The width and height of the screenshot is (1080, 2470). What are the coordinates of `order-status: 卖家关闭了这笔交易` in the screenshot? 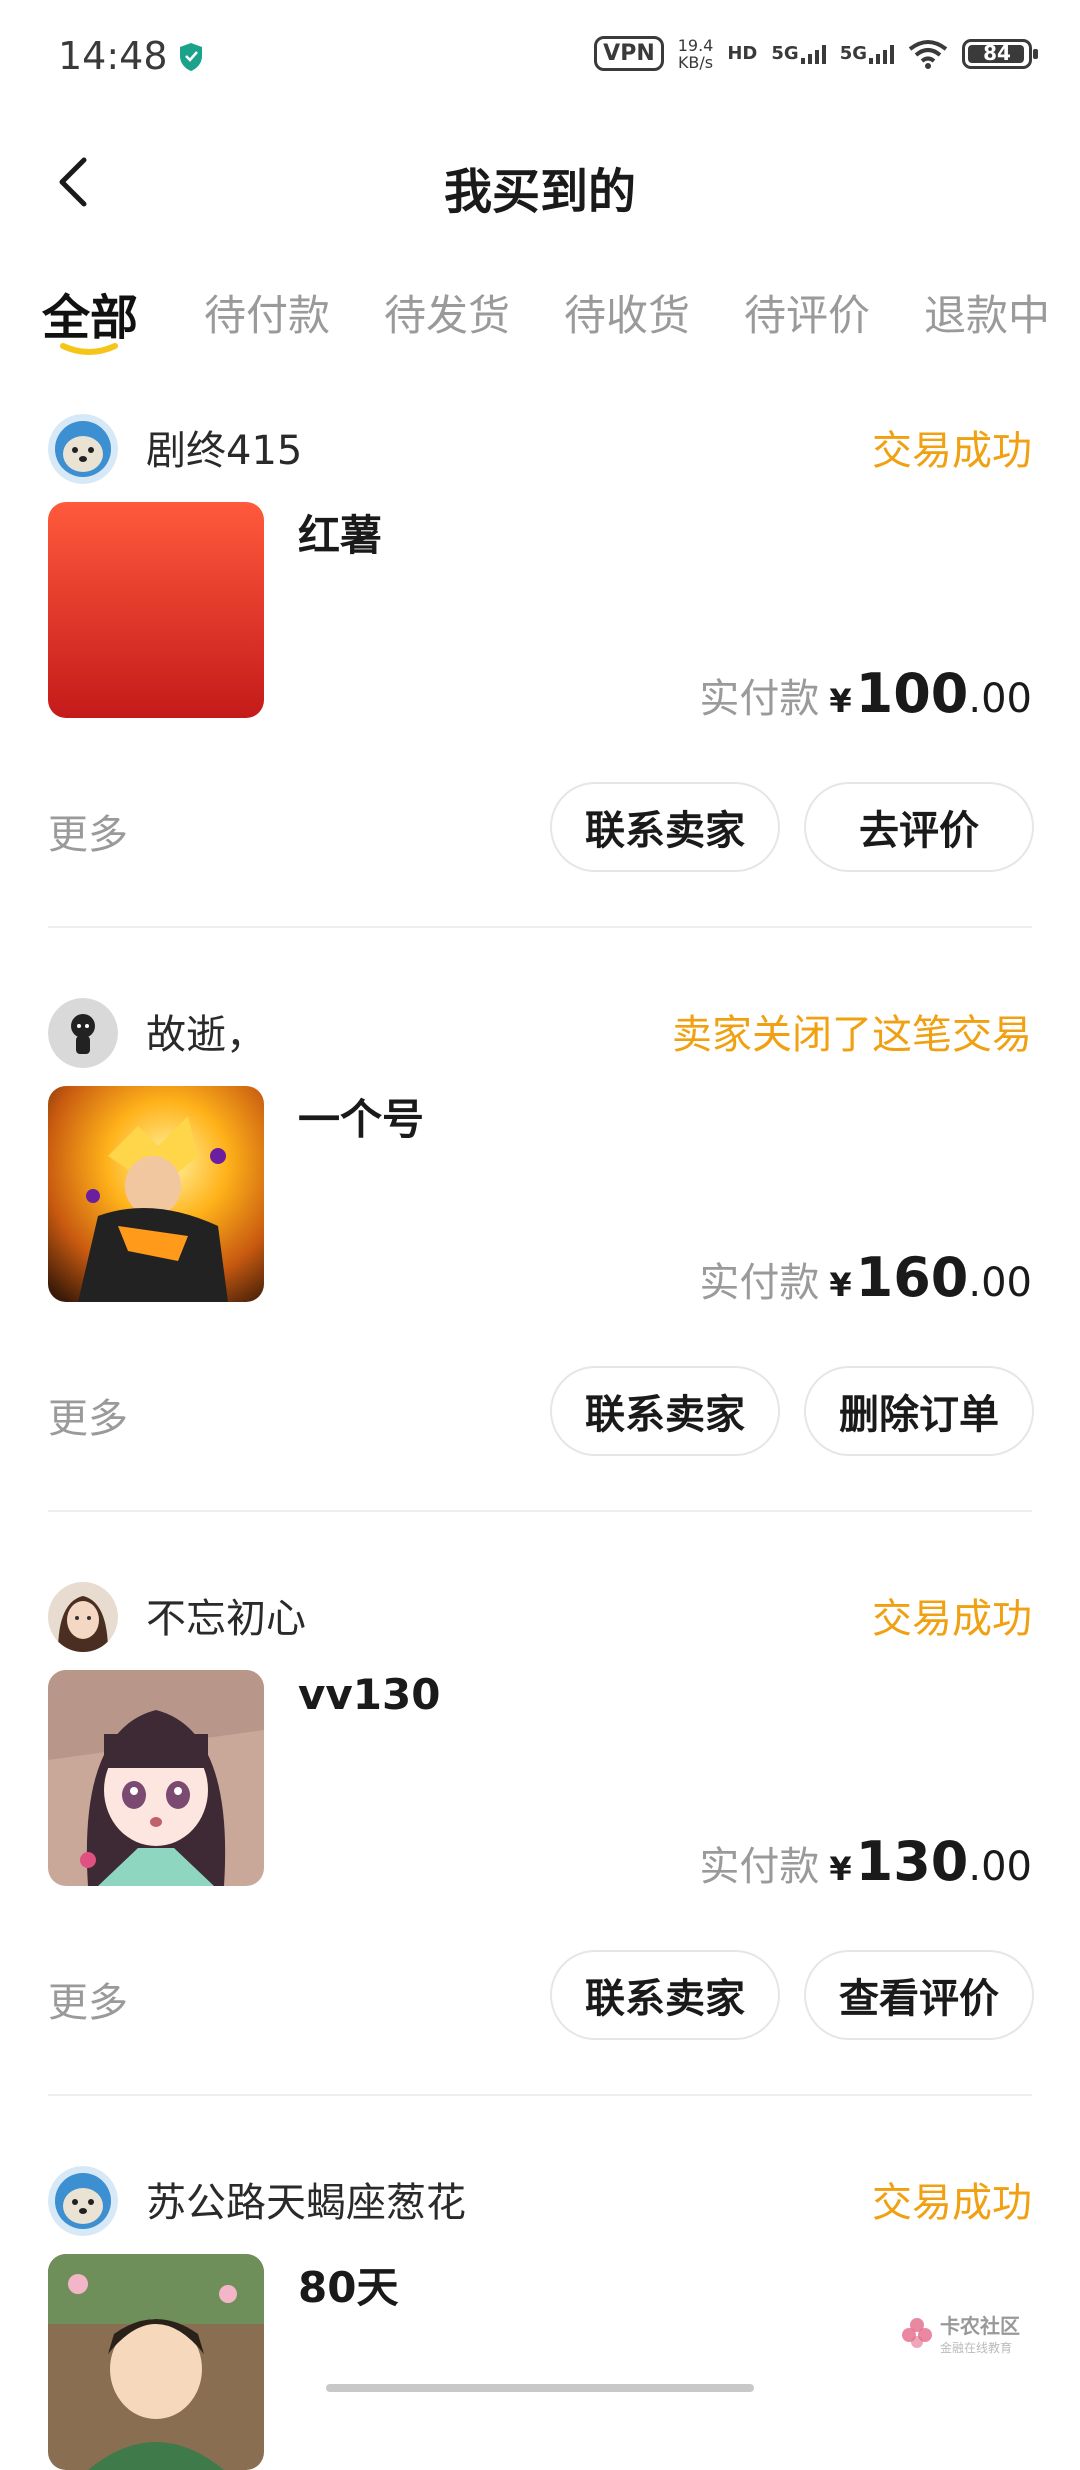 It's located at (852, 1035).